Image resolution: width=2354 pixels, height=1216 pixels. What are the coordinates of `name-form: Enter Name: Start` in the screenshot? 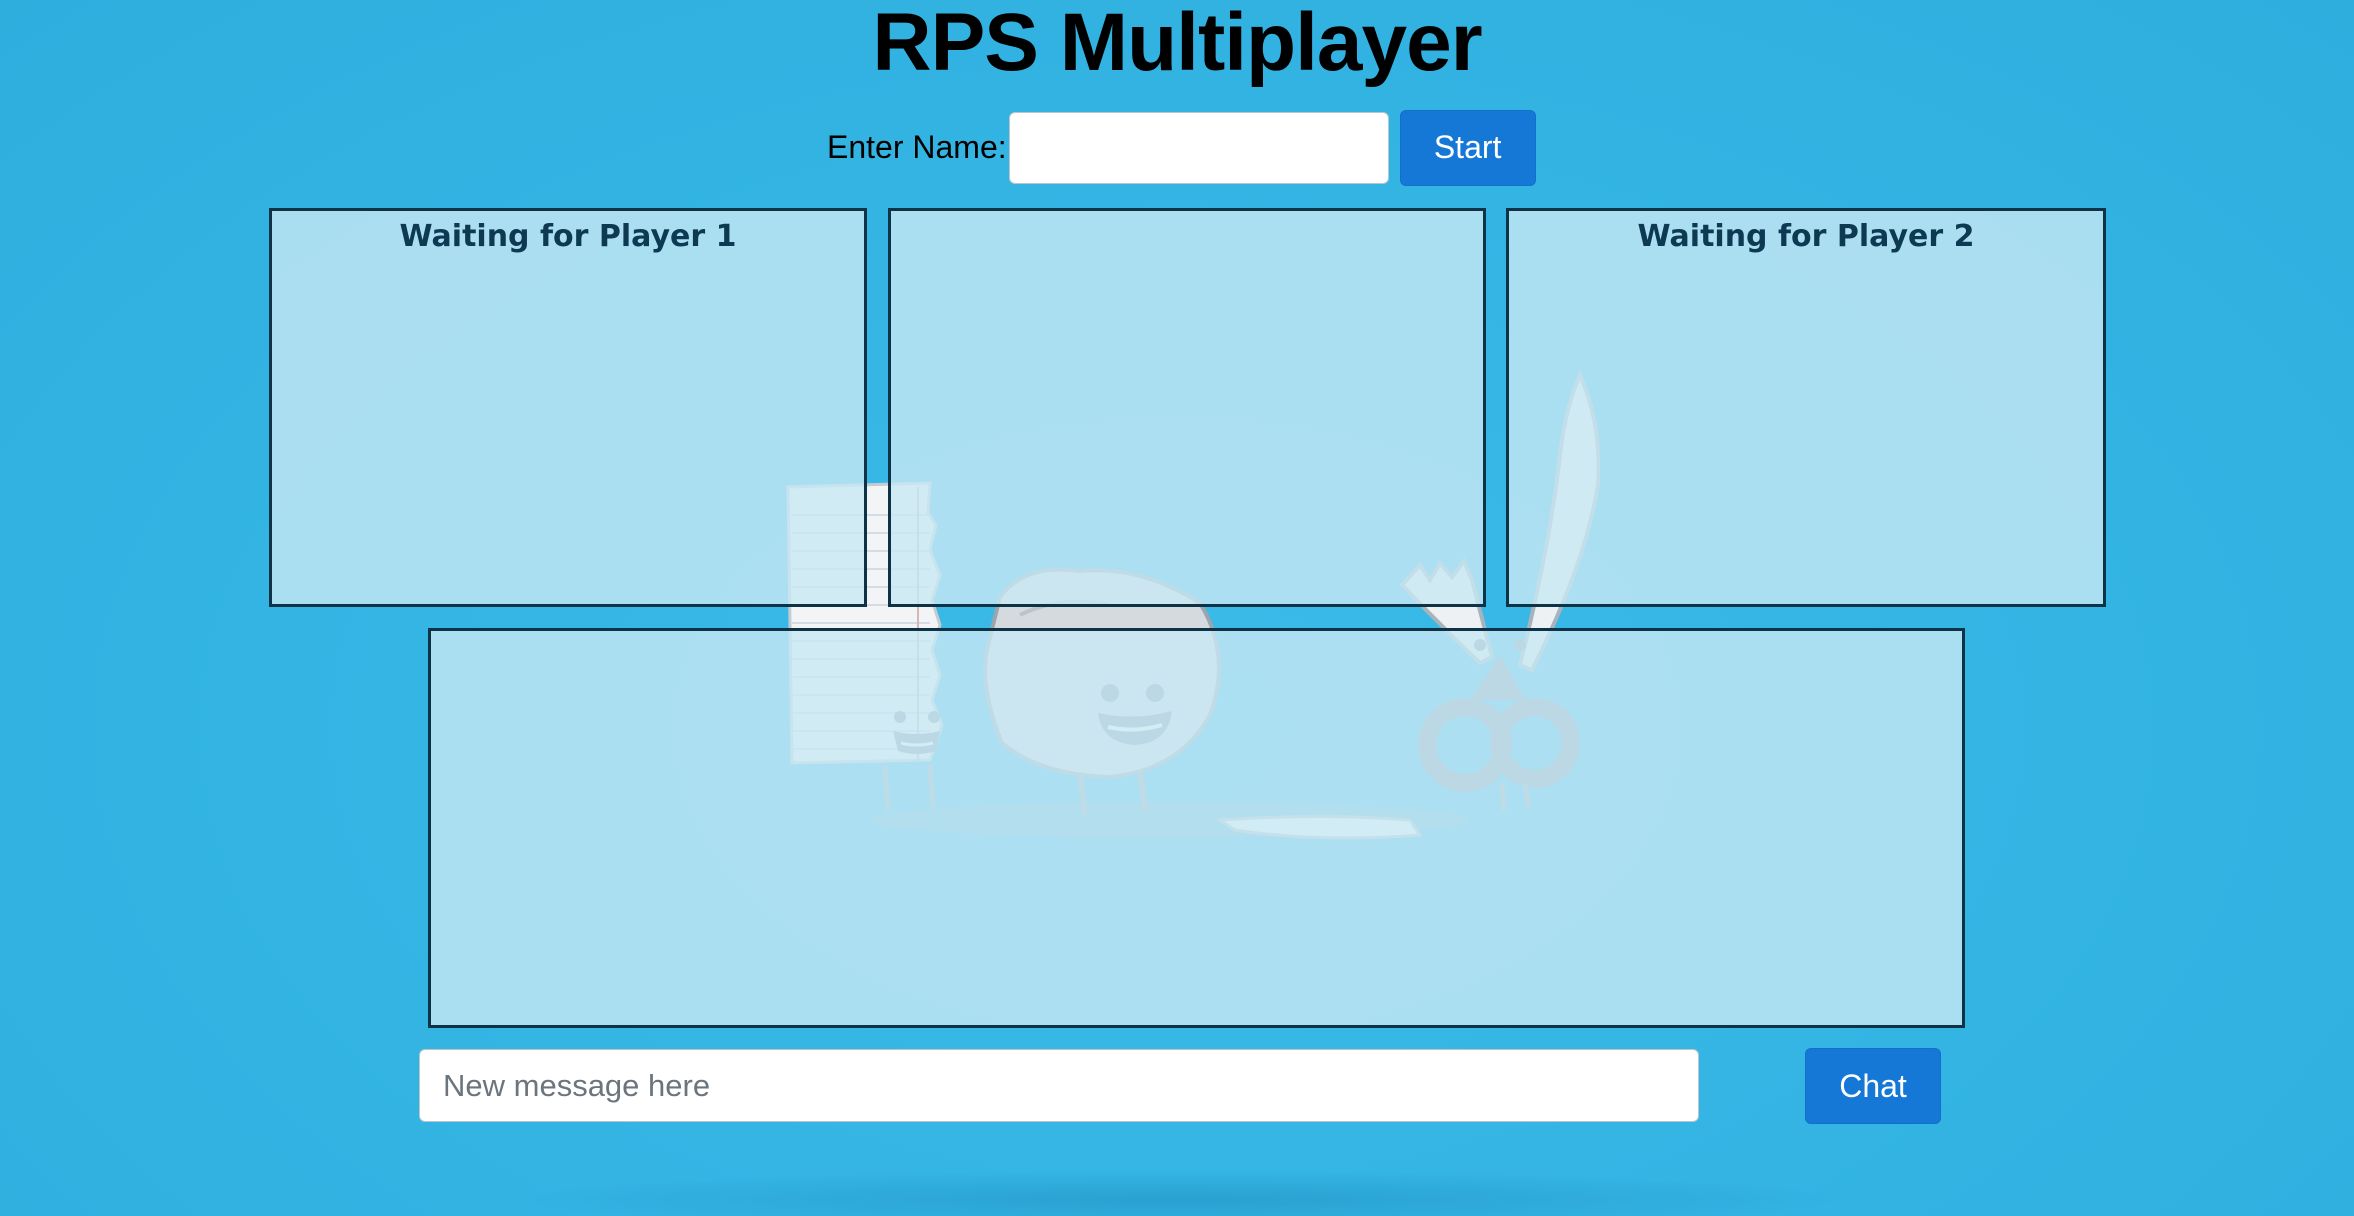 It's located at (1181, 147).